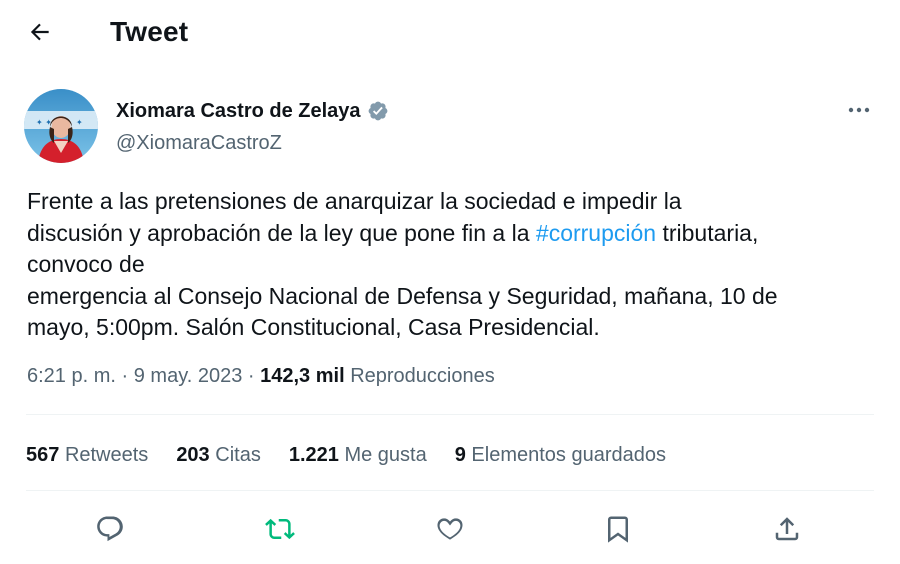 This screenshot has width=900, height=564. Describe the element at coordinates (596, 233) in the screenshot. I see `hashtag-link: #corrupción` at that location.